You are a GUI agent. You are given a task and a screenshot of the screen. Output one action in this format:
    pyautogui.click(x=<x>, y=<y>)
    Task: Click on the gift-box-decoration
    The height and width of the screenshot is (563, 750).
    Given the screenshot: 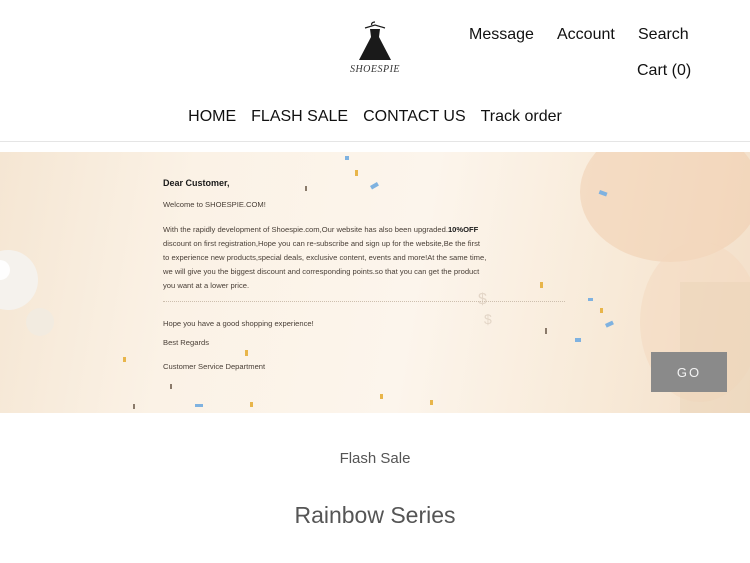 What is the action you would take?
    pyautogui.click(x=715, y=347)
    